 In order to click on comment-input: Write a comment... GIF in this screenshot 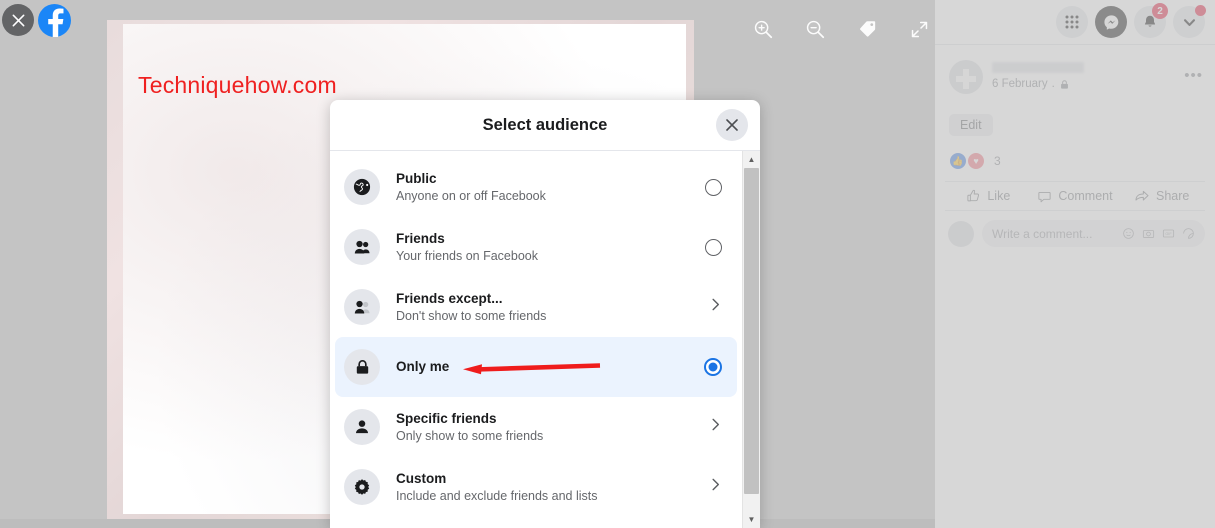, I will do `click(1093, 233)`.